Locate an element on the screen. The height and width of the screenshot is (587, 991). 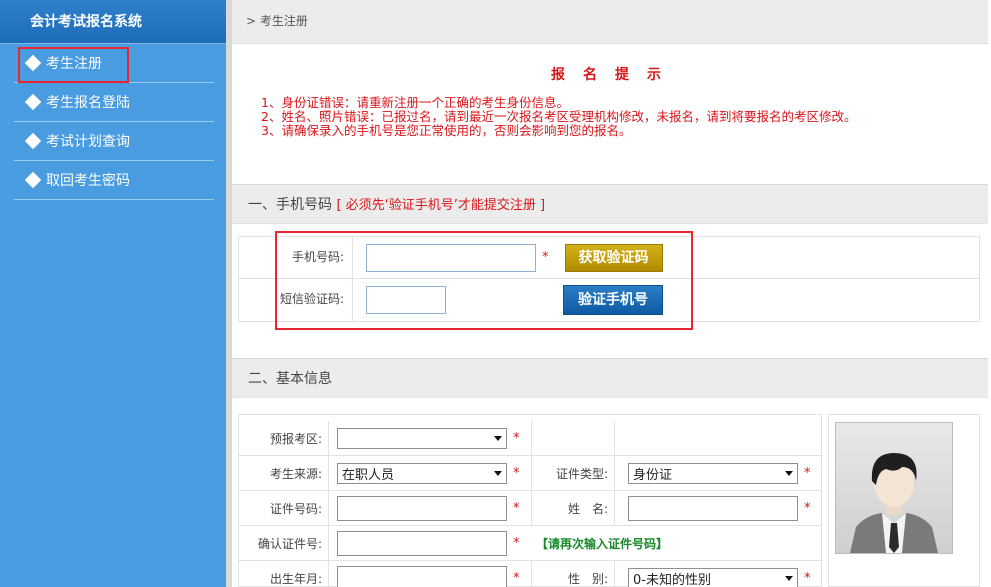
gender-select: 0-未知的性别 is located at coordinates (713, 577).